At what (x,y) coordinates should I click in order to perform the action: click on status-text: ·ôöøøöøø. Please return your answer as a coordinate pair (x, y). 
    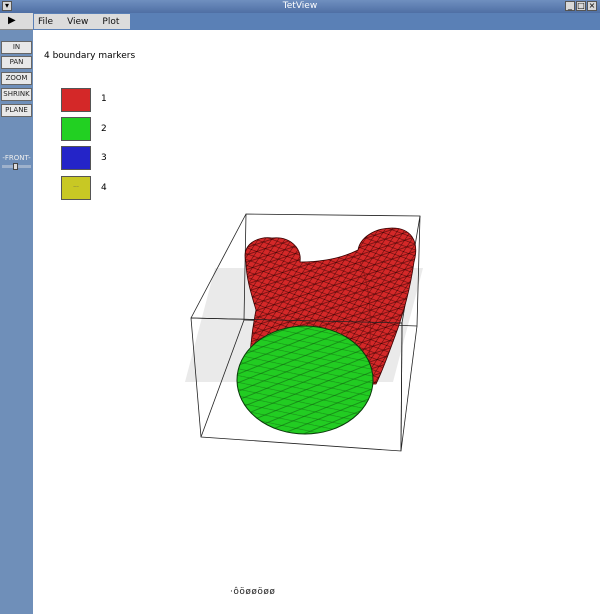
    Looking at the image, I should click on (253, 592).